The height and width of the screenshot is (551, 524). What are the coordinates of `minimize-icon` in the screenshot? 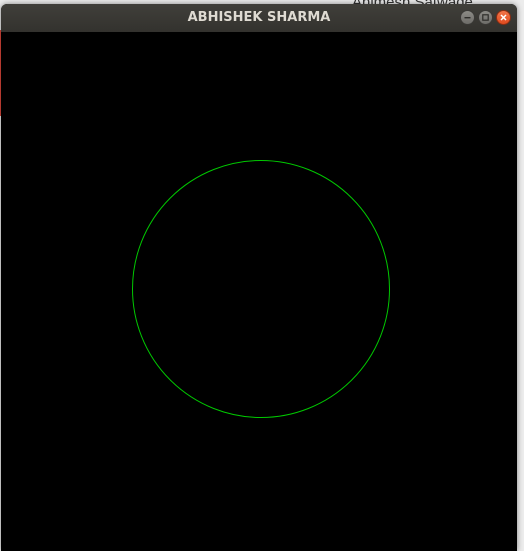 It's located at (467, 18).